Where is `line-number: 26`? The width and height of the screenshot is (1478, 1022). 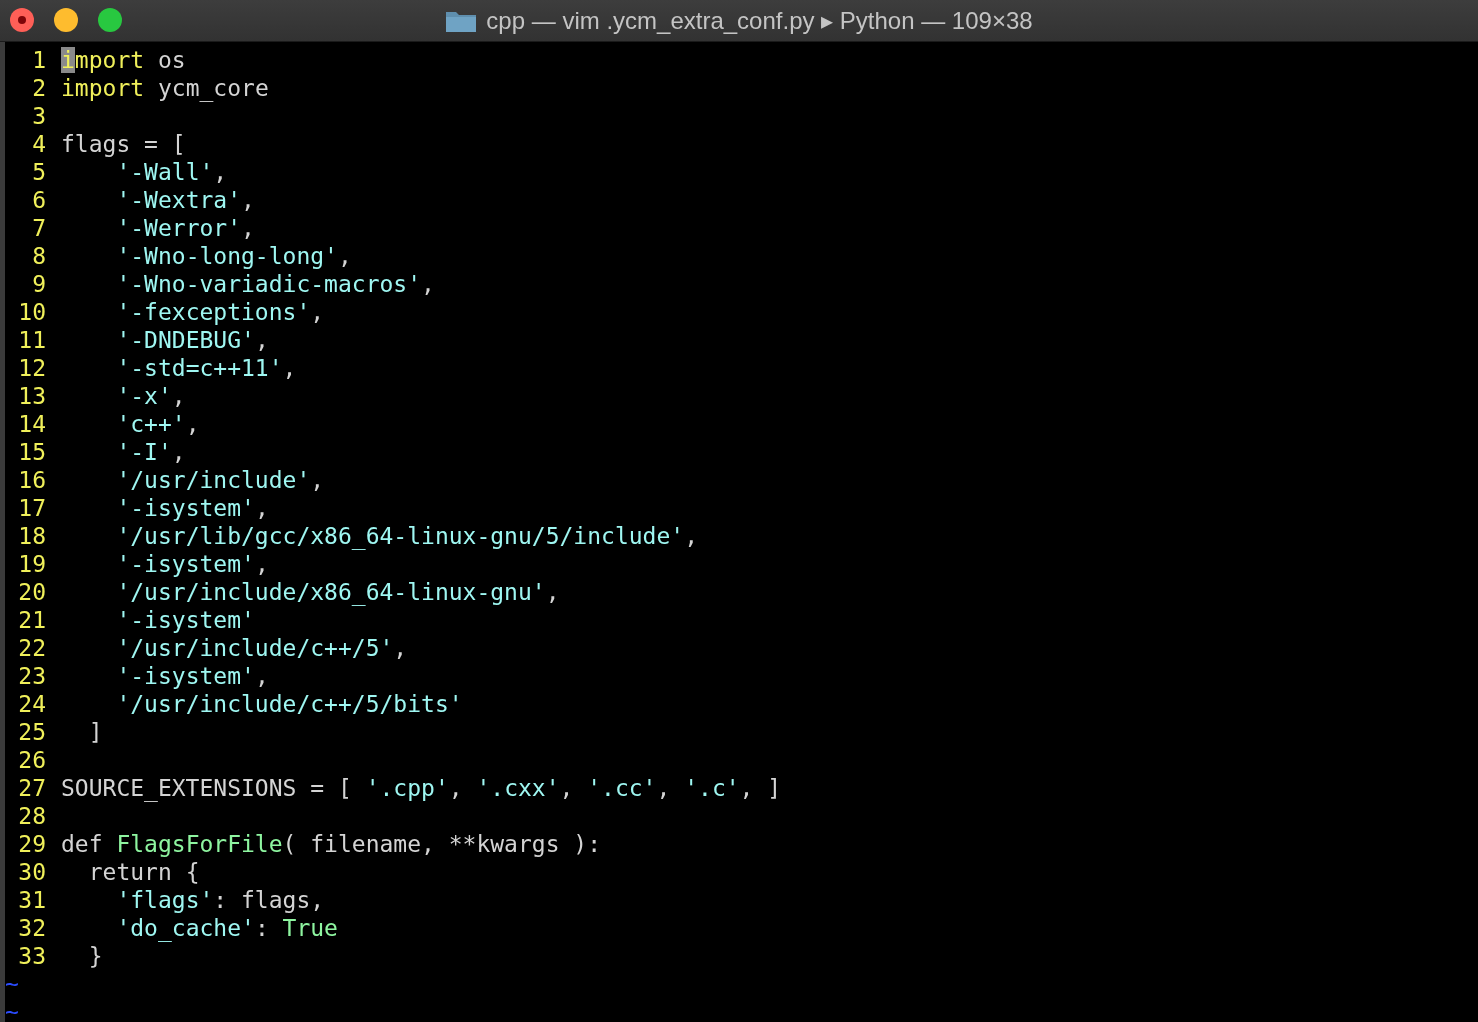 line-number: 26 is located at coordinates (31, 760).